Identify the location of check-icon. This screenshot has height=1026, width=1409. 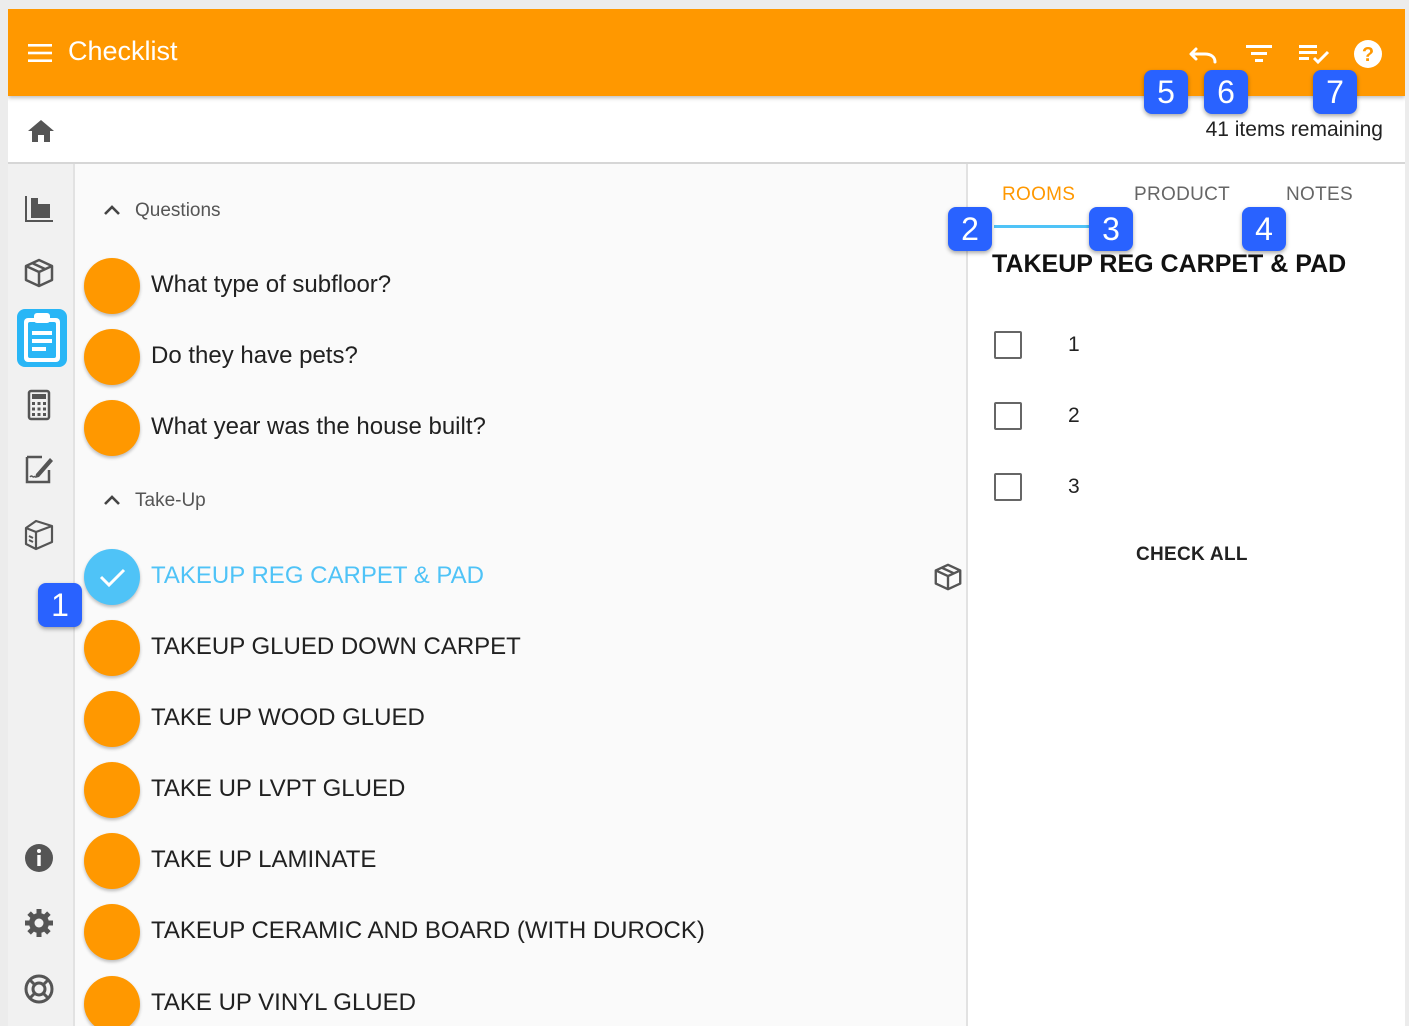
(112, 578).